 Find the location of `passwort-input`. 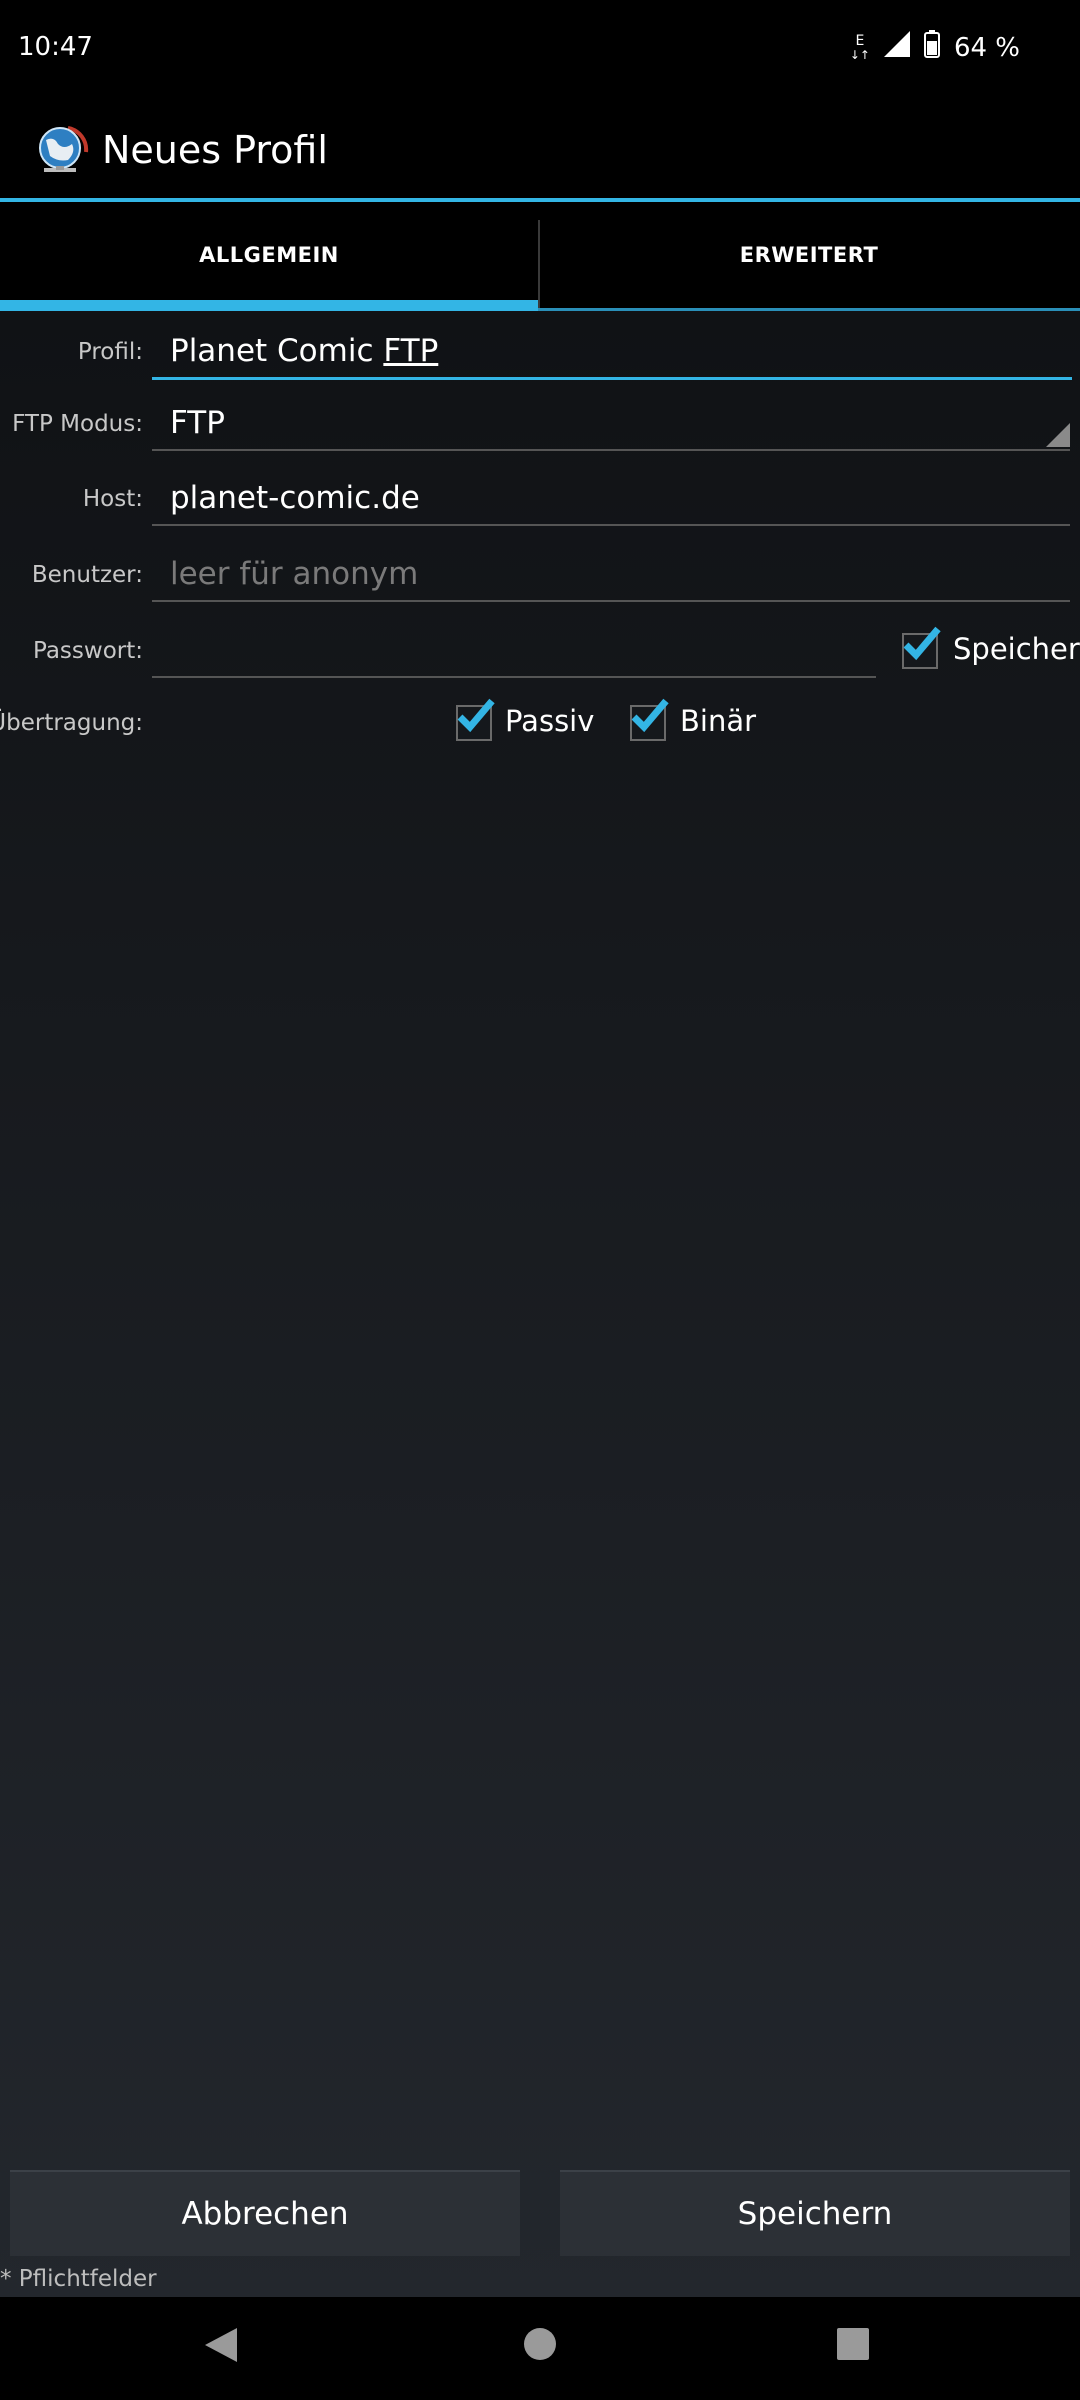

passwort-input is located at coordinates (514, 647).